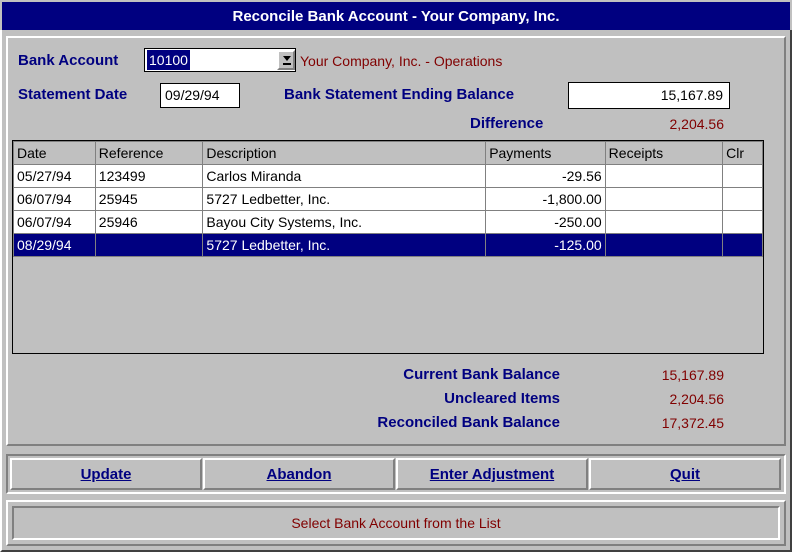 The height and width of the screenshot is (552, 792). What do you see at coordinates (299, 474) in the screenshot?
I see `abandon-button: Abandon` at bounding box center [299, 474].